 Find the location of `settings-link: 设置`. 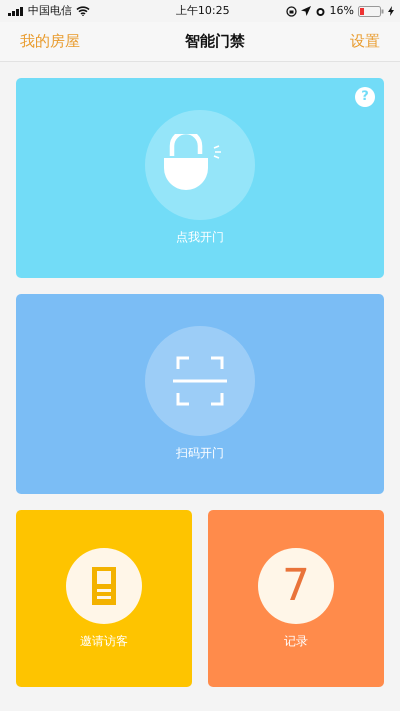

settings-link: 设置 is located at coordinates (365, 41).